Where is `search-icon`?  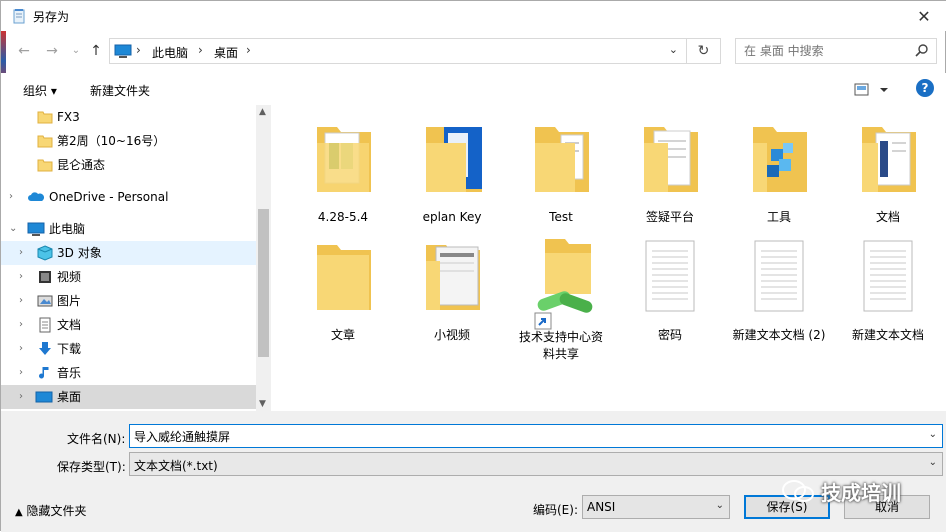
search-icon is located at coordinates (921, 50).